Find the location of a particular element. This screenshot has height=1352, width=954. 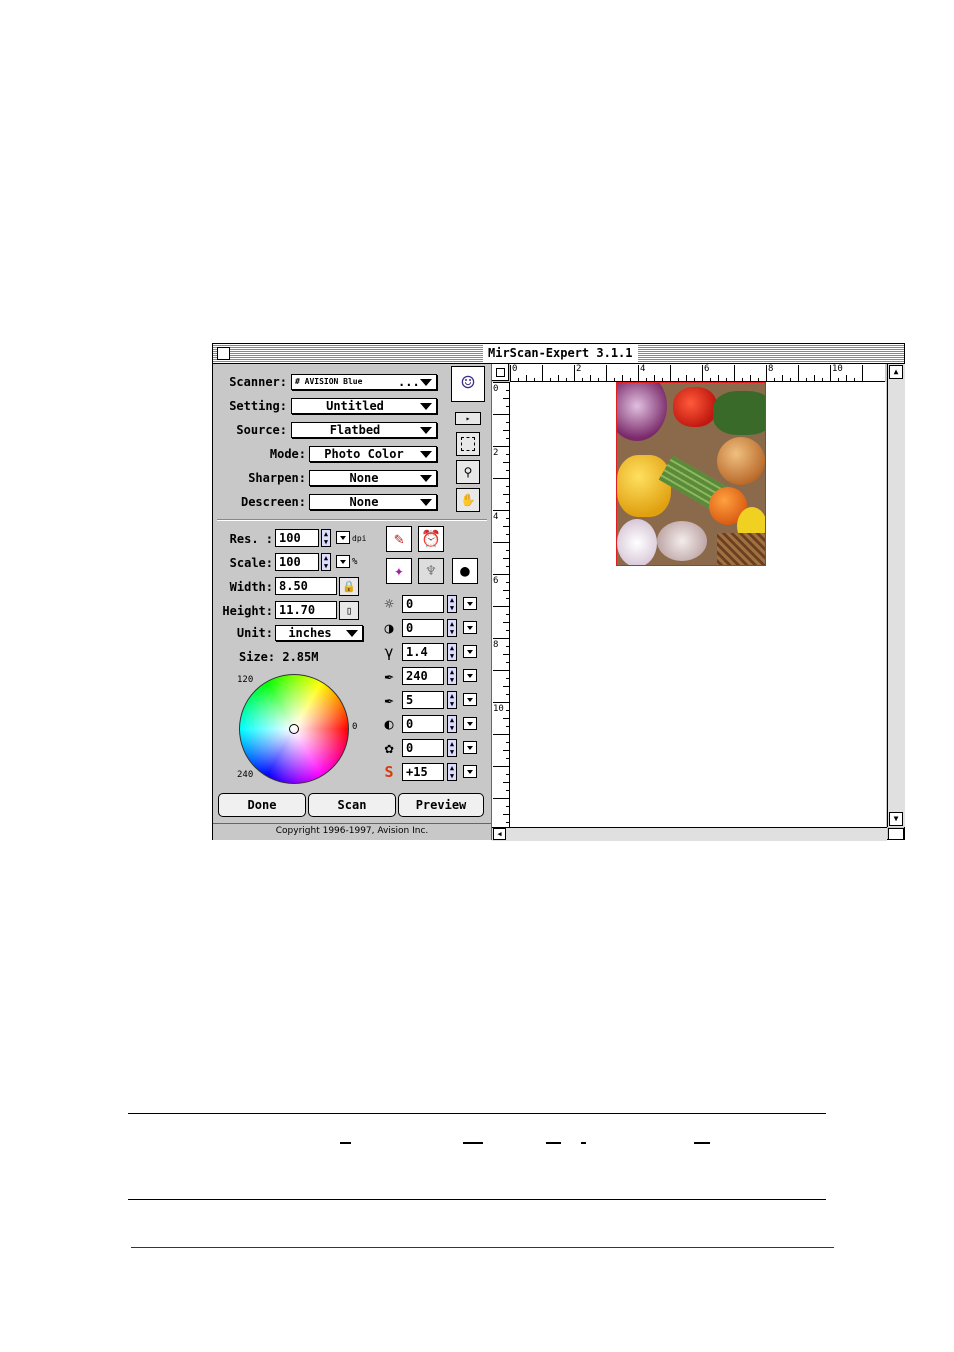

scale-stepper: ▲ ▼ is located at coordinates (326, 562).